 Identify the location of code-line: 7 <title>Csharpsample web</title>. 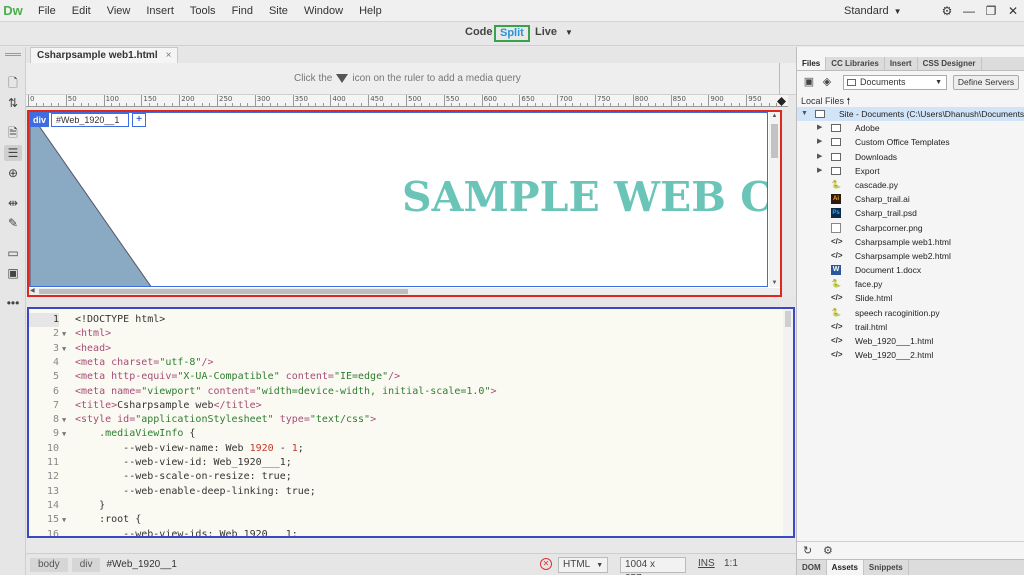
(407, 406).